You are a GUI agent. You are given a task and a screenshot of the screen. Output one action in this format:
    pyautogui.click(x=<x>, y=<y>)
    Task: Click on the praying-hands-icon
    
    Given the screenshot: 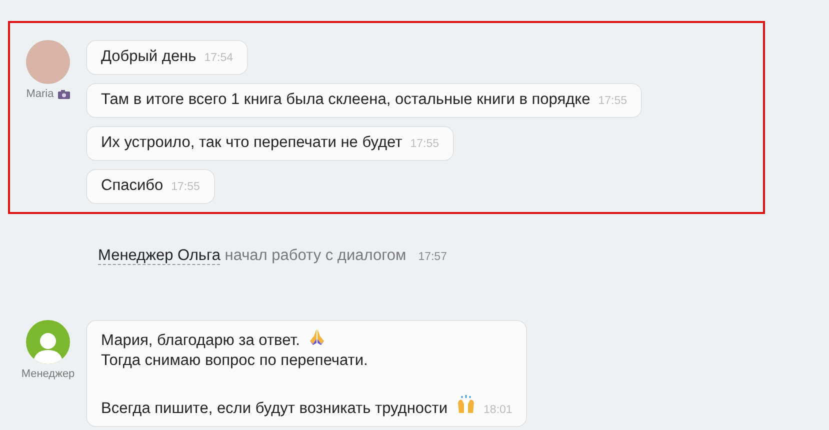 What is the action you would take?
    pyautogui.click(x=317, y=336)
    